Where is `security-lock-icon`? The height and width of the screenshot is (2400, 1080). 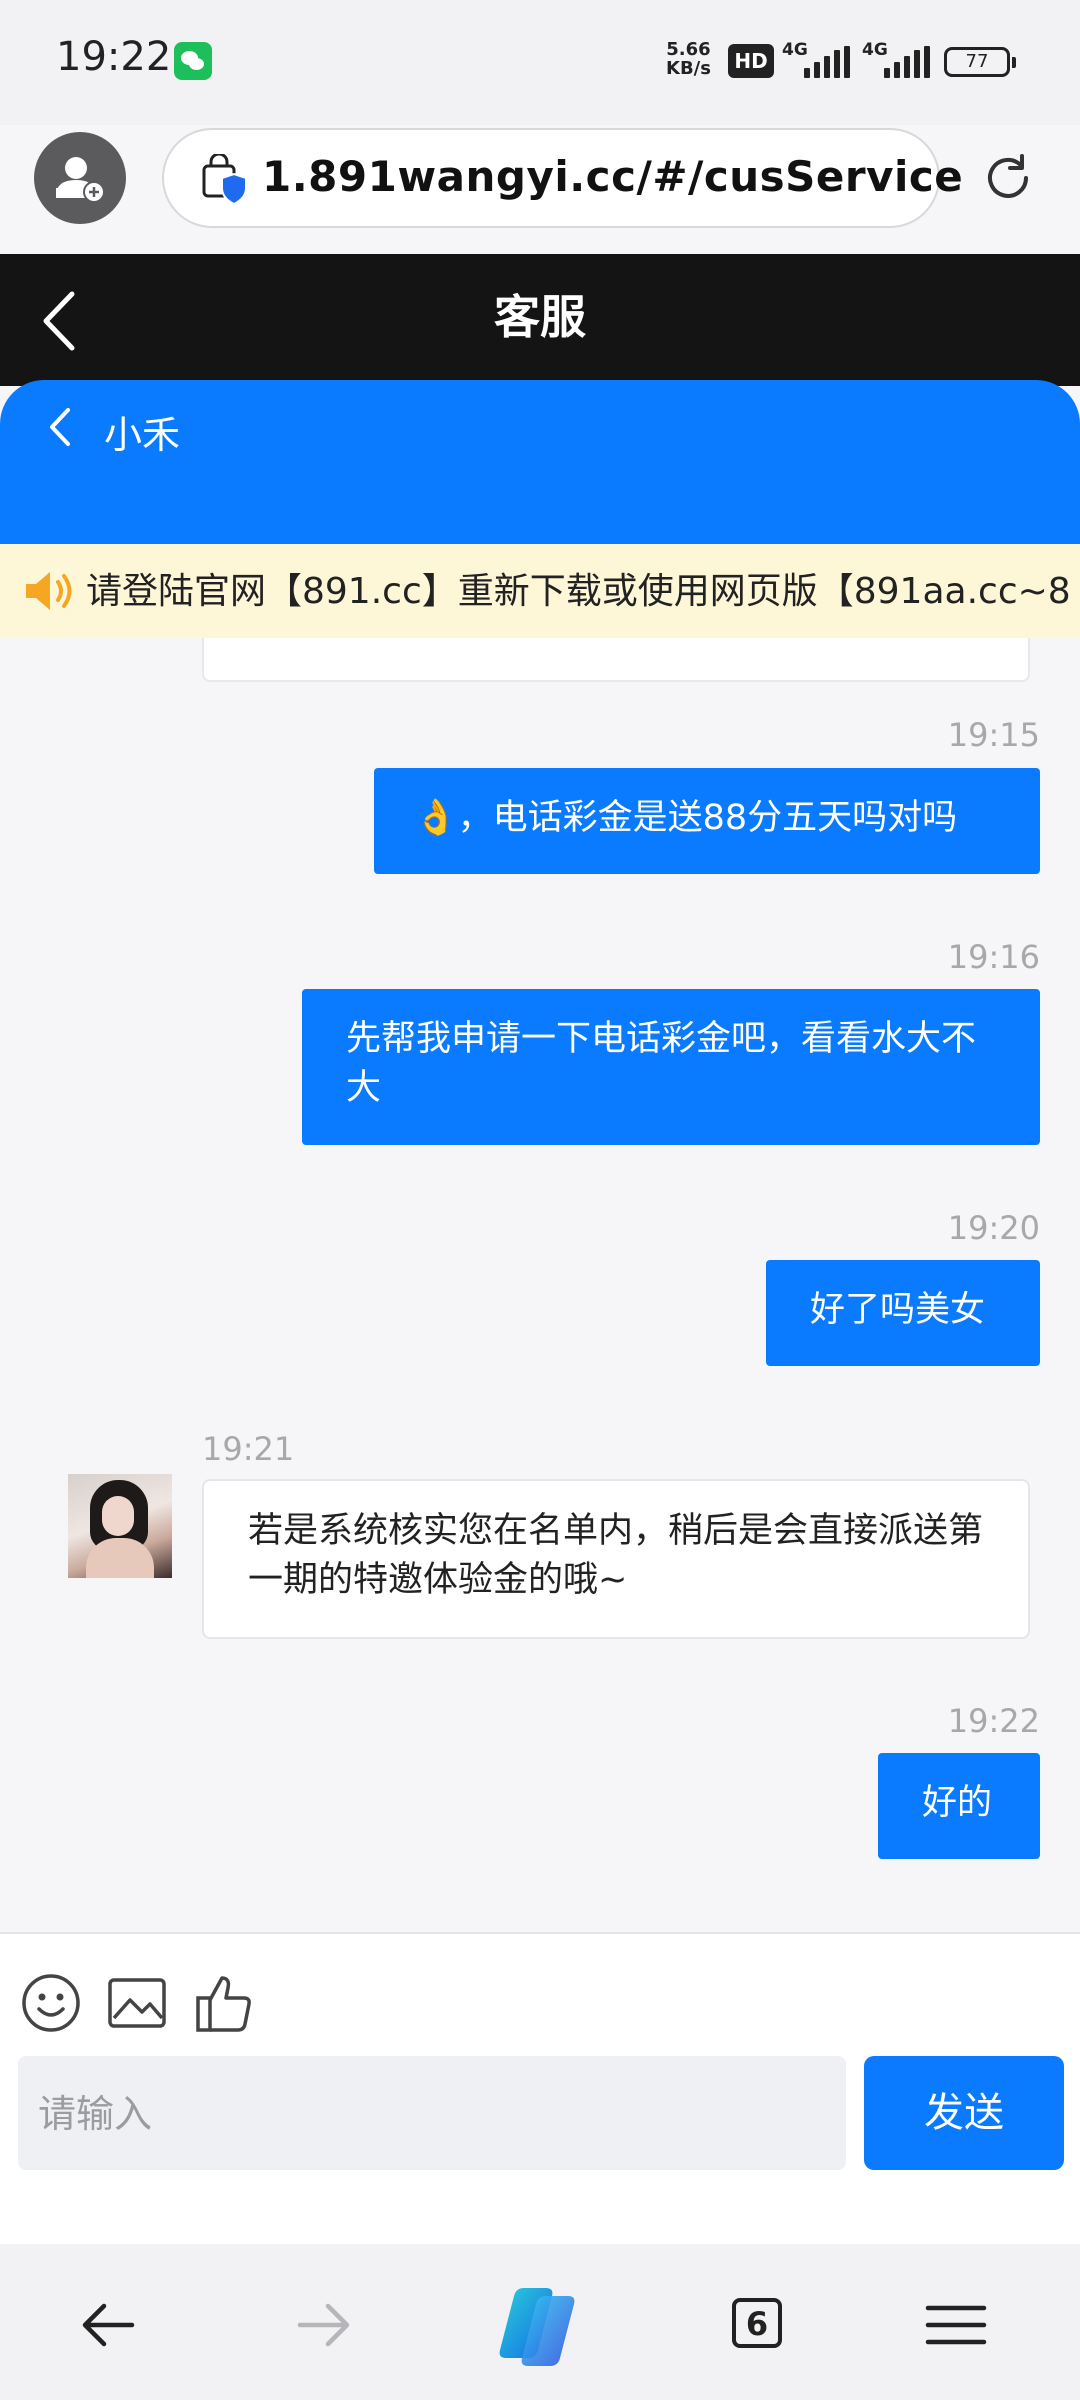
security-lock-icon is located at coordinates (225, 179).